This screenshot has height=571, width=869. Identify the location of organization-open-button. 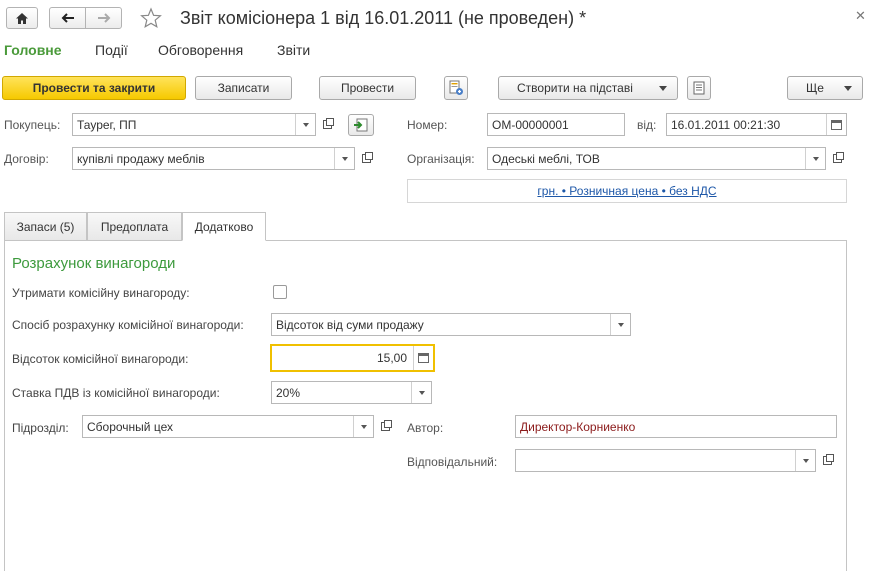
(837, 158).